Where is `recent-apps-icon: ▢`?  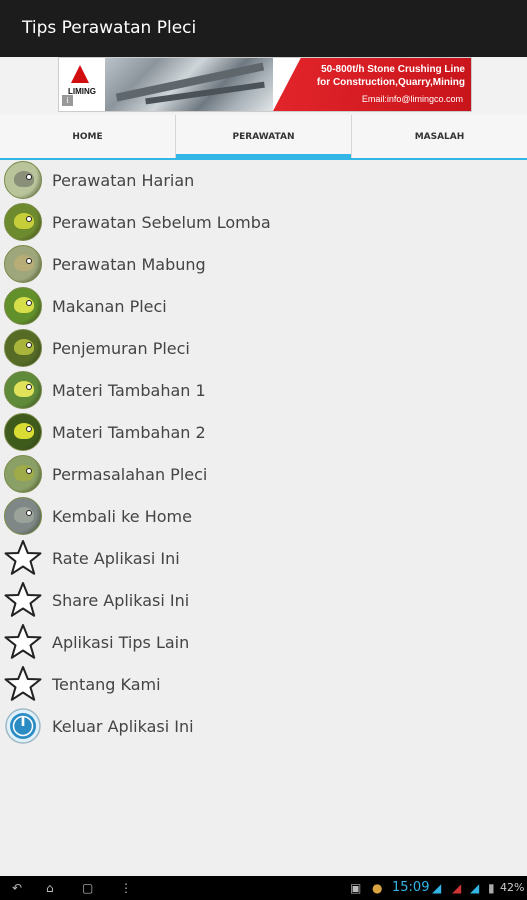 recent-apps-icon: ▢ is located at coordinates (87, 888).